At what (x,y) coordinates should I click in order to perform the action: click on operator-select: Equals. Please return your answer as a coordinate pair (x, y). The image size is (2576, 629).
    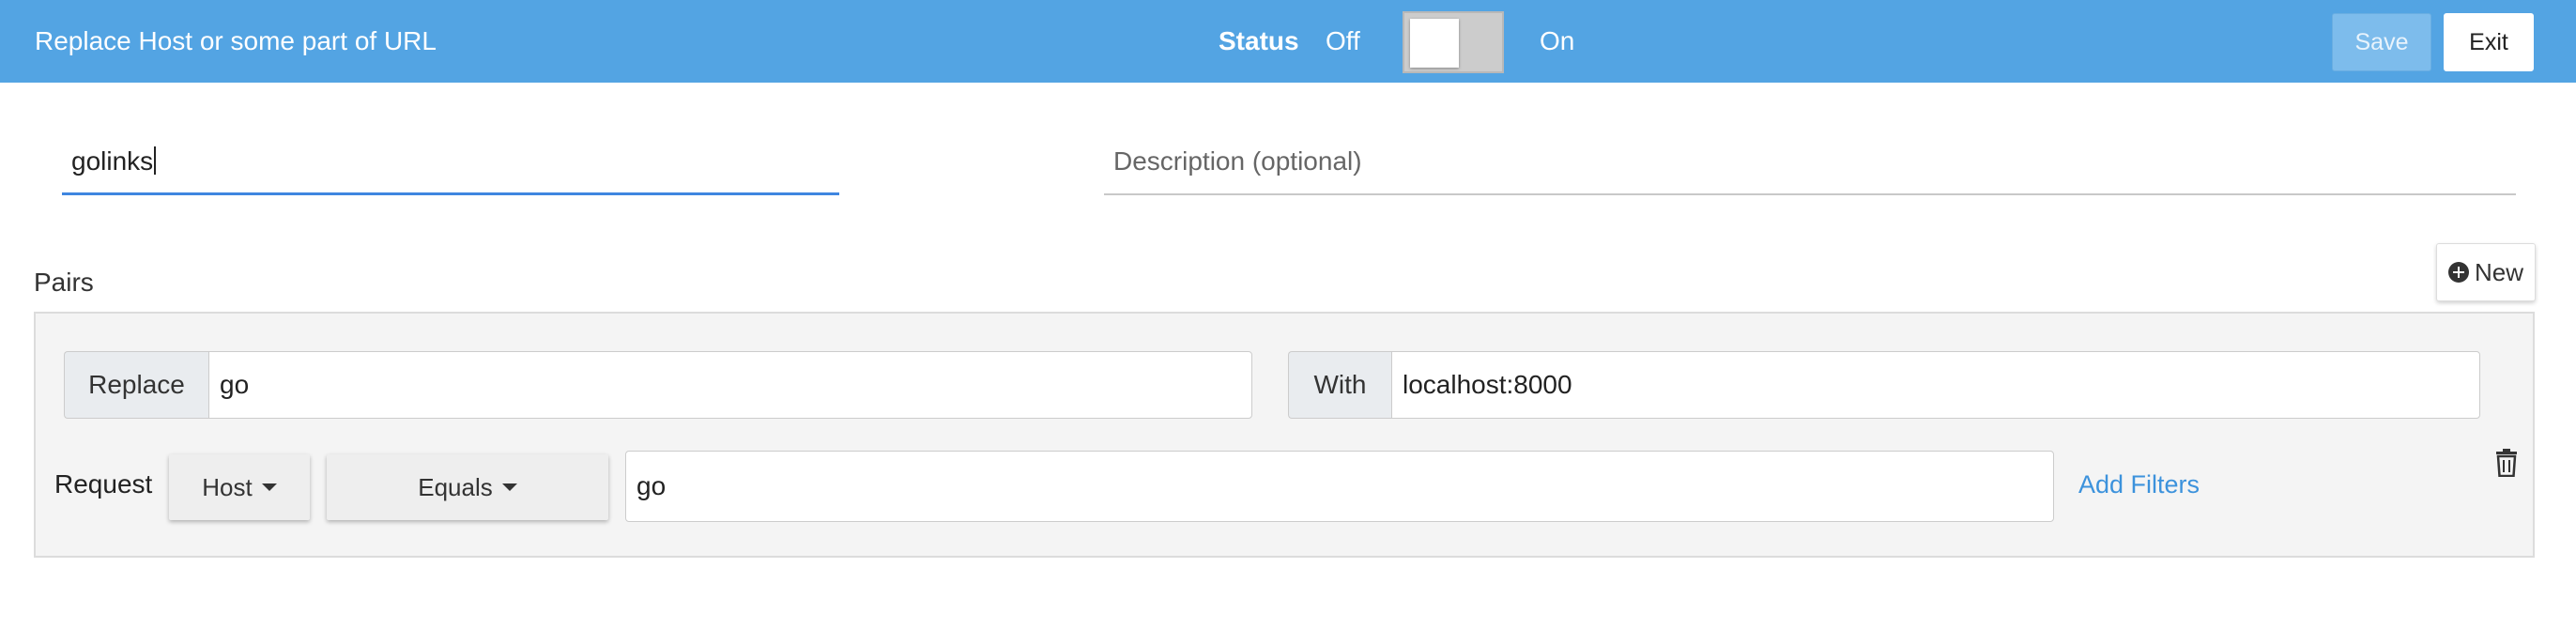
    Looking at the image, I should click on (468, 487).